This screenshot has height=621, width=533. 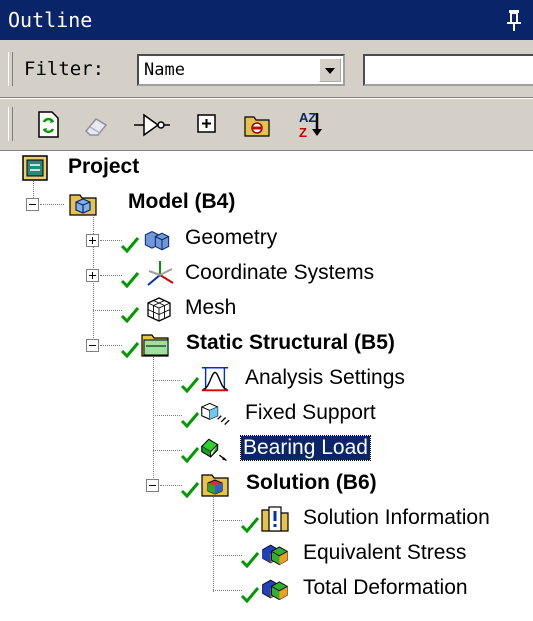 What do you see at coordinates (231, 237) in the screenshot?
I see `tree-item-label: Geometry` at bounding box center [231, 237].